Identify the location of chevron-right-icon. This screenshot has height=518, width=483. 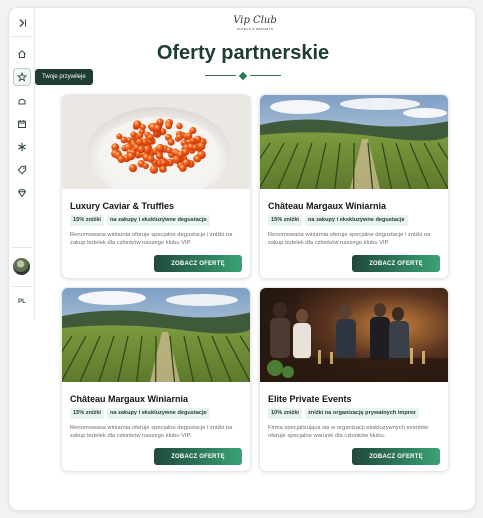
(22, 23).